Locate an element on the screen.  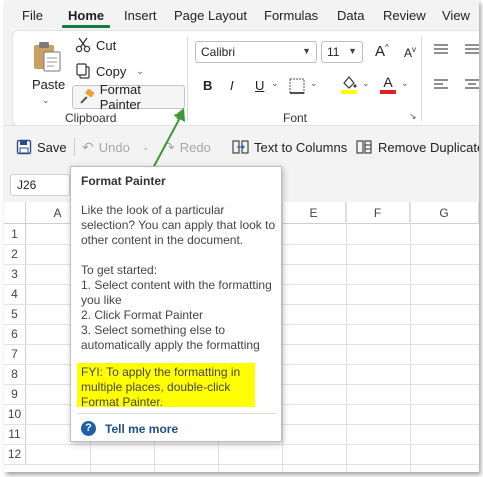
align-left-icon is located at coordinates (441, 85).